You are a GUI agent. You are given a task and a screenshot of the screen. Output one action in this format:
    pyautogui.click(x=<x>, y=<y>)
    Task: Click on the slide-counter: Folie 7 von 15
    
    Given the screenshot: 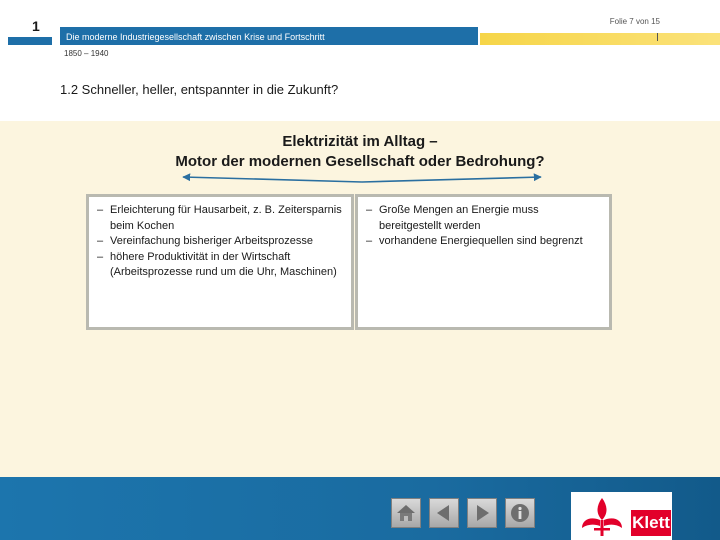 What is the action you would take?
    pyautogui.click(x=634, y=21)
    